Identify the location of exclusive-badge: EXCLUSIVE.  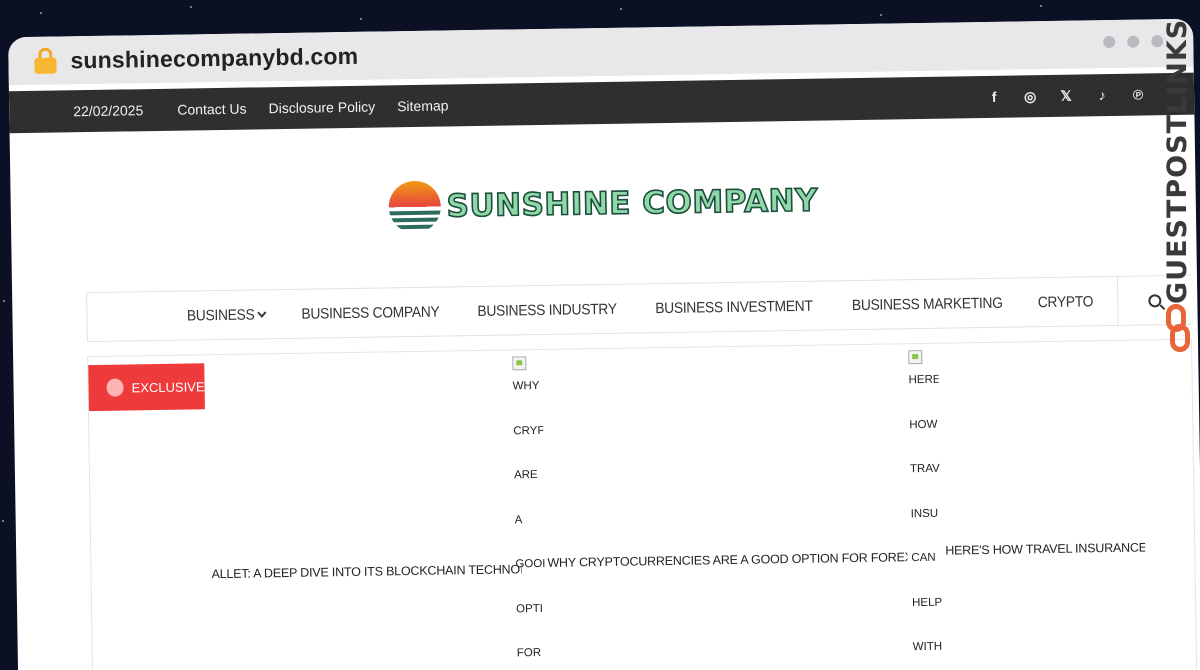
(146, 387).